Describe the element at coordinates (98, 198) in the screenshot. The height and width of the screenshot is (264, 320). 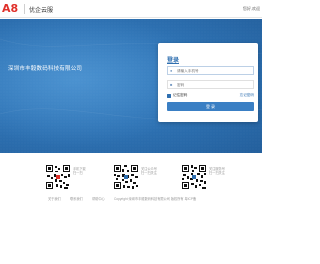
I see `footer-link-help: 帮助中心` at that location.